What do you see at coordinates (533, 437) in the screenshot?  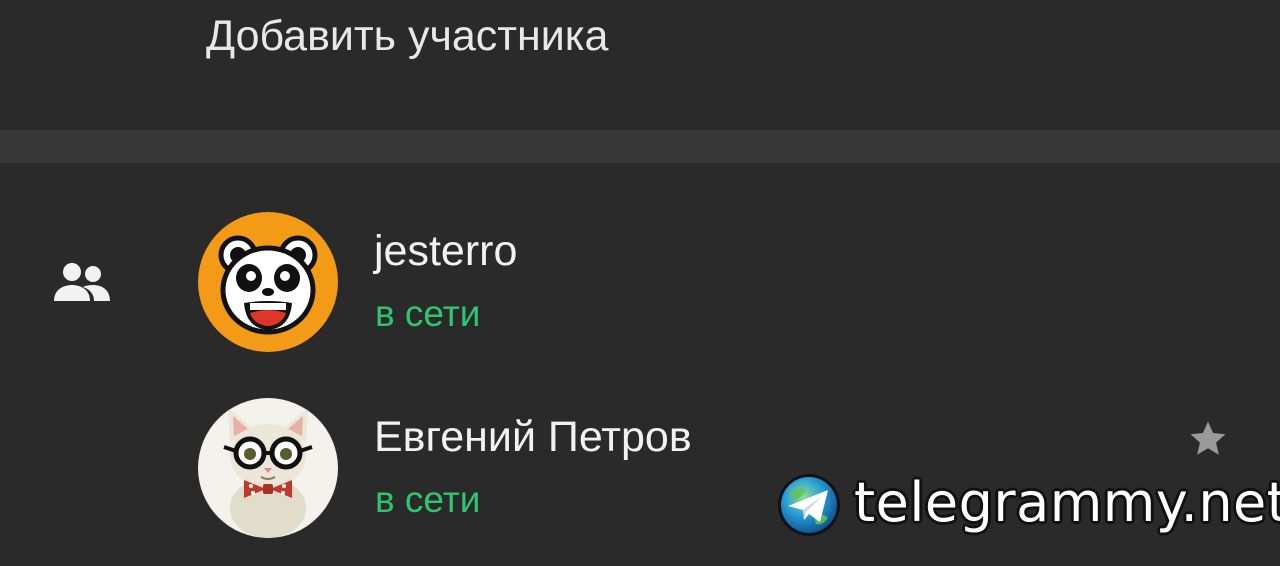 I see `member-name: Евгений Петров` at bounding box center [533, 437].